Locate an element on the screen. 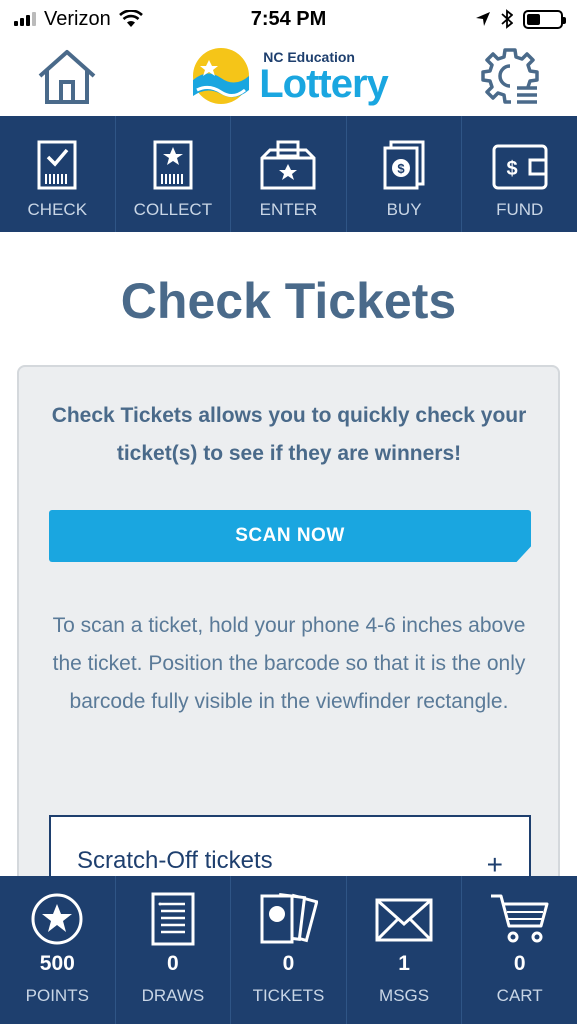 This screenshot has width=577, height=1024. nav-collect-label: COLLECT is located at coordinates (173, 209).